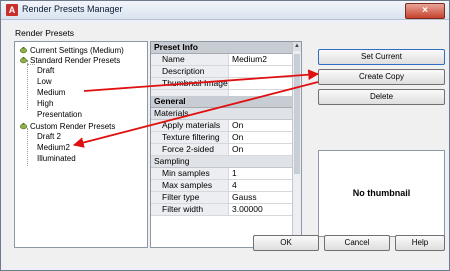 The height and width of the screenshot is (271, 450). What do you see at coordinates (45, 104) in the screenshot?
I see `tree-item-high: High` at bounding box center [45, 104].